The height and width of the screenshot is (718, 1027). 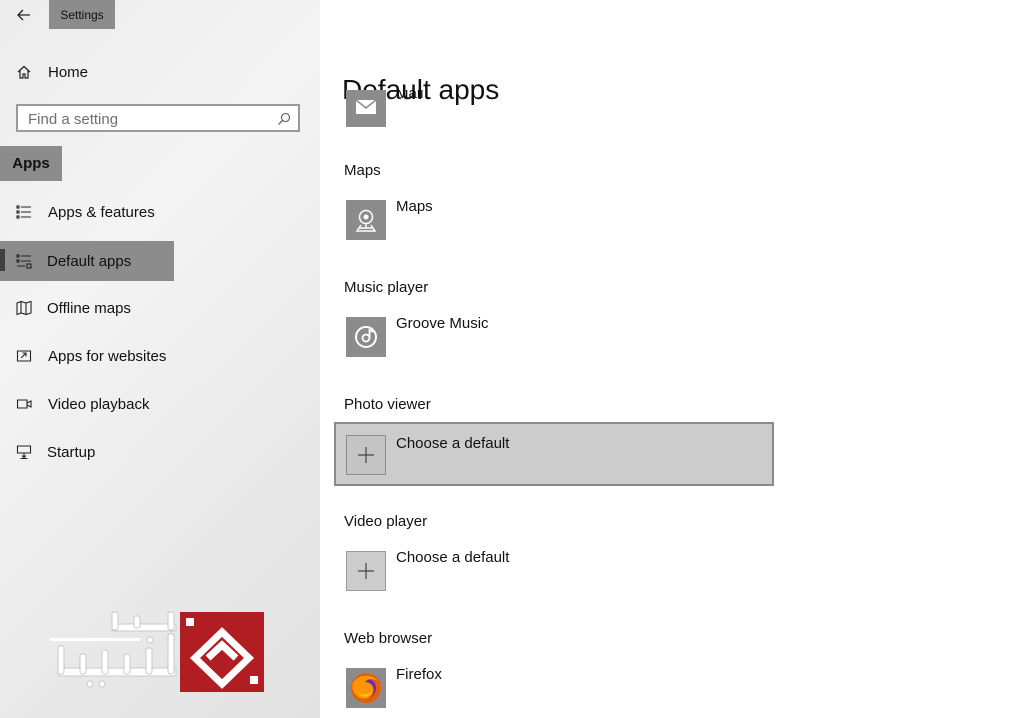 I want to click on sidebar-item-label: Home, so click(x=68, y=72).